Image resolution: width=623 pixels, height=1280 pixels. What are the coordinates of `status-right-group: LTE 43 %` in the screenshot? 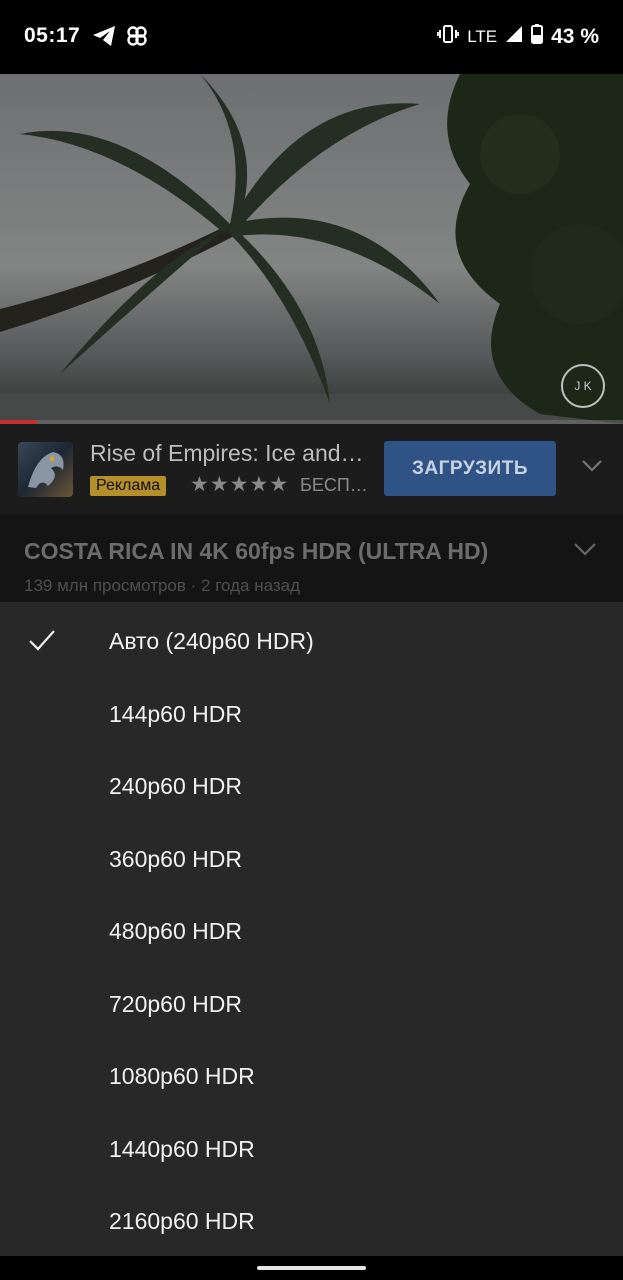 It's located at (518, 37).